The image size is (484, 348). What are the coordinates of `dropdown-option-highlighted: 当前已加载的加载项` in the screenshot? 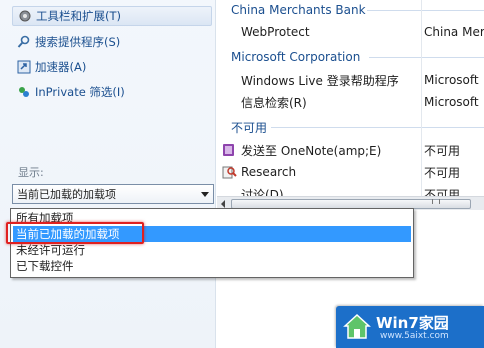 It's located at (212, 234).